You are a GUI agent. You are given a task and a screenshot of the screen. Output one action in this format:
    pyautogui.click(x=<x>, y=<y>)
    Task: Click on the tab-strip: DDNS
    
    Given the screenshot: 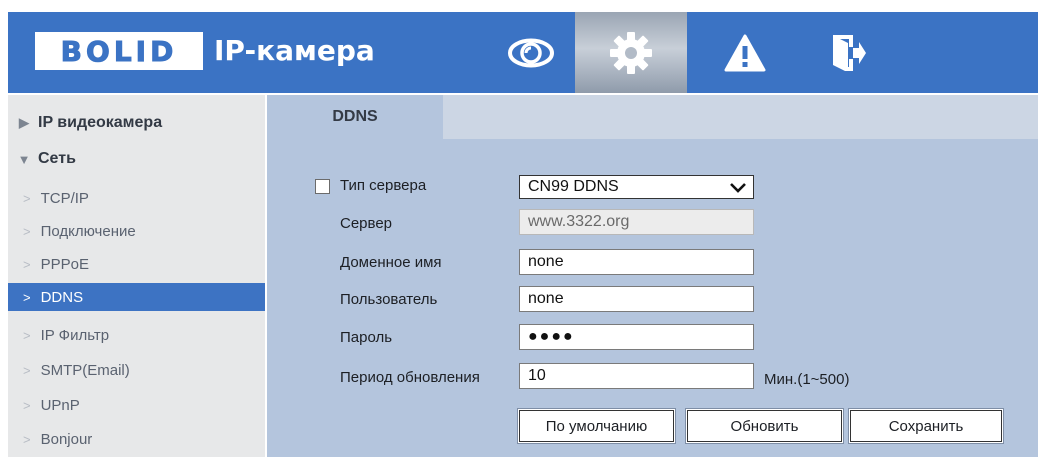 What is the action you would take?
    pyautogui.click(x=652, y=117)
    